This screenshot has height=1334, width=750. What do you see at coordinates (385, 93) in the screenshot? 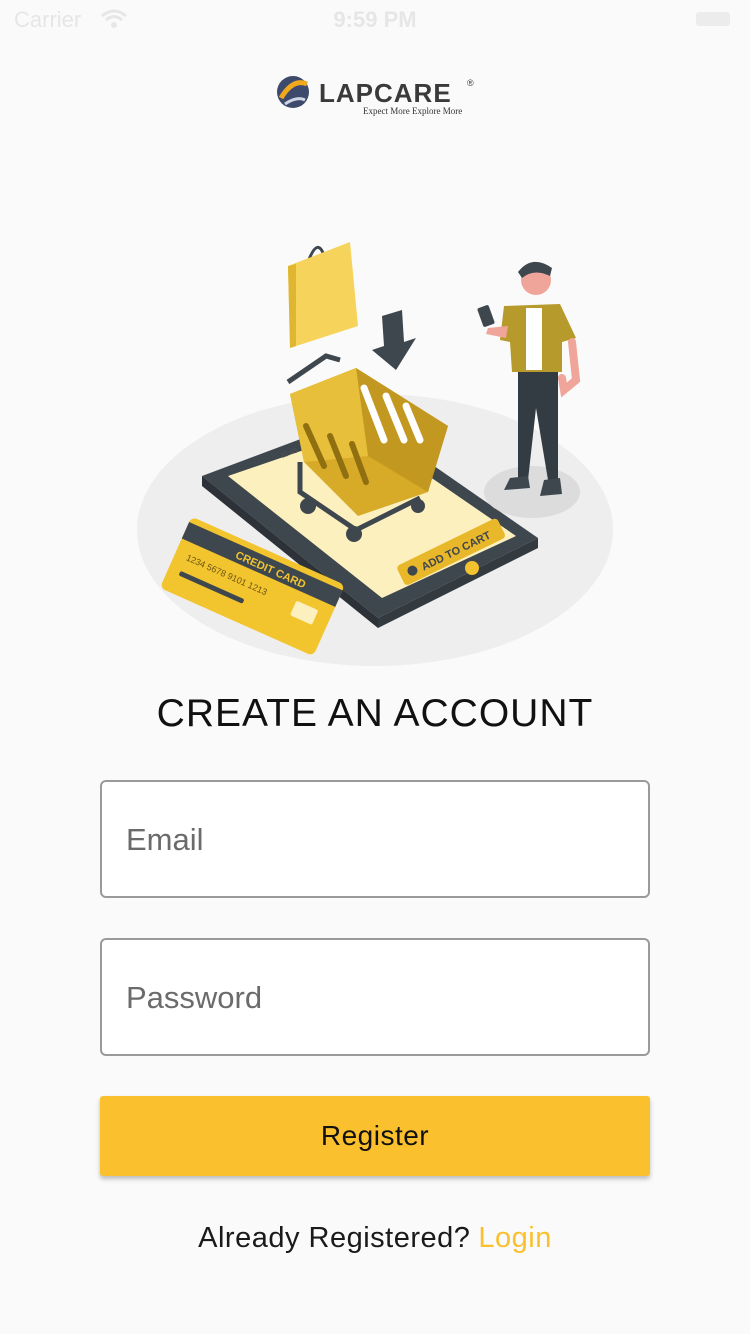
I see `logo-brand-text: LAPCARE` at bounding box center [385, 93].